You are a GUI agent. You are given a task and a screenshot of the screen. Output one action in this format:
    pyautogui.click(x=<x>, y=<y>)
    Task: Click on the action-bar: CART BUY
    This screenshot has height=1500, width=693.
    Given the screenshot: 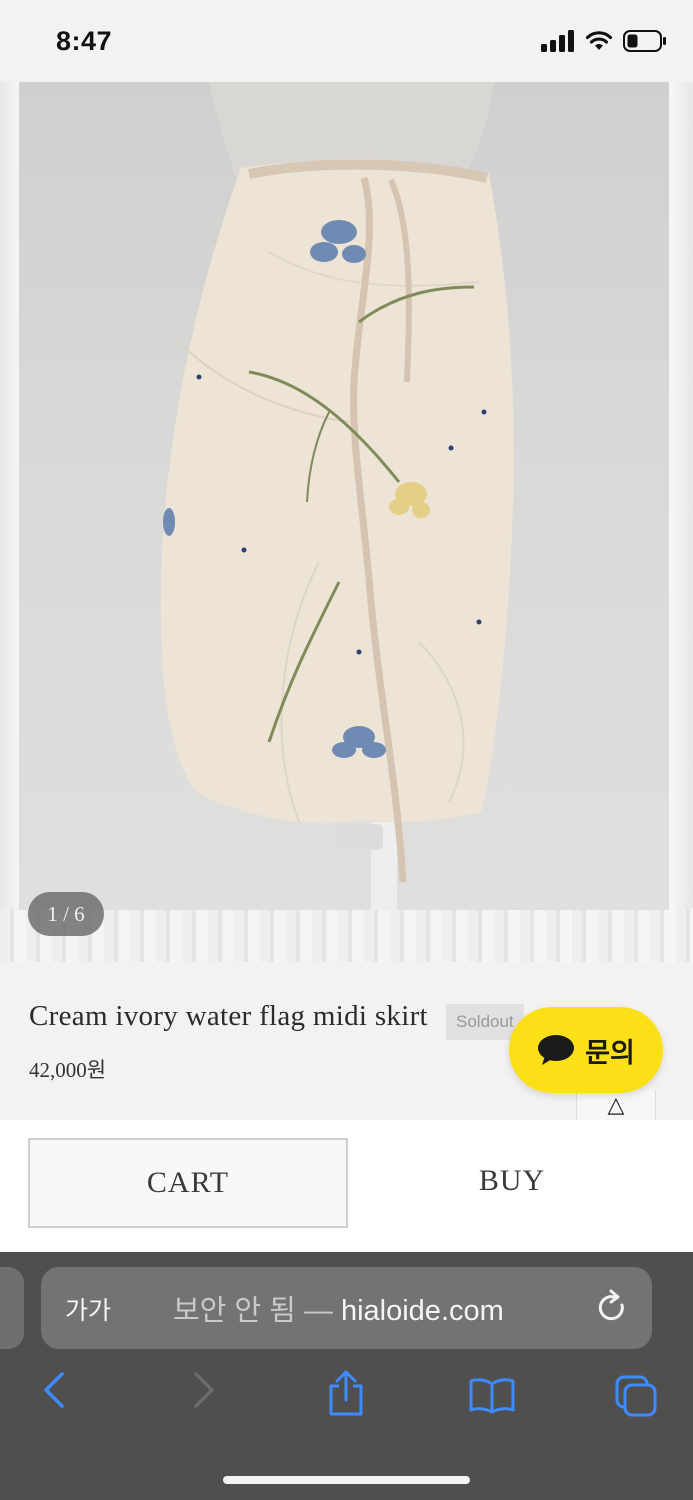 What is the action you would take?
    pyautogui.click(x=346, y=1186)
    